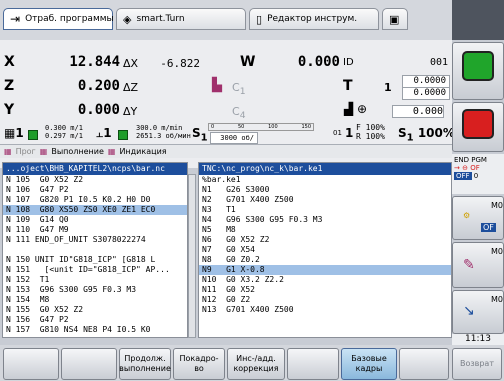 The height and width of the screenshot is (381, 504). I want to click on program-line, so click(95, 250).